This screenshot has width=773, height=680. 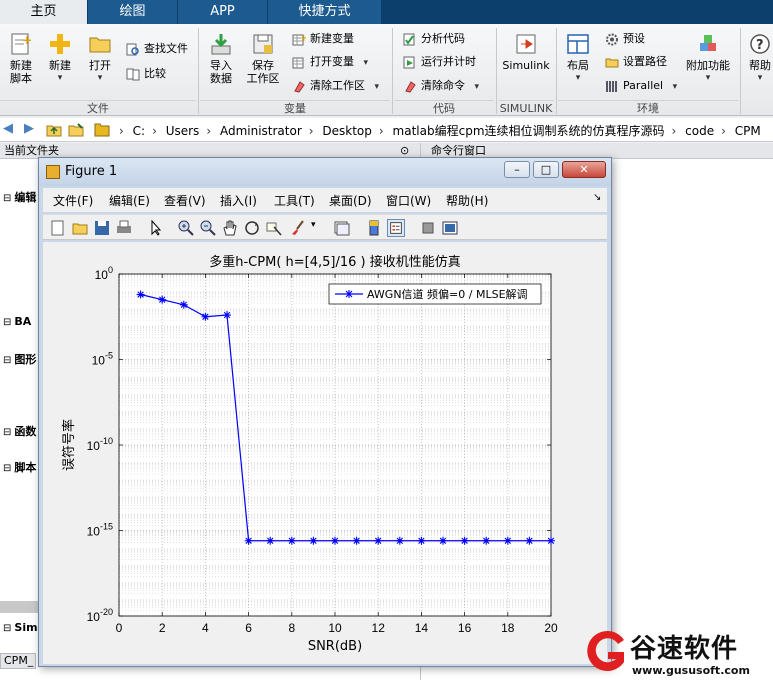 I want to click on open-variable-button: 打开变量, so click(x=330, y=62).